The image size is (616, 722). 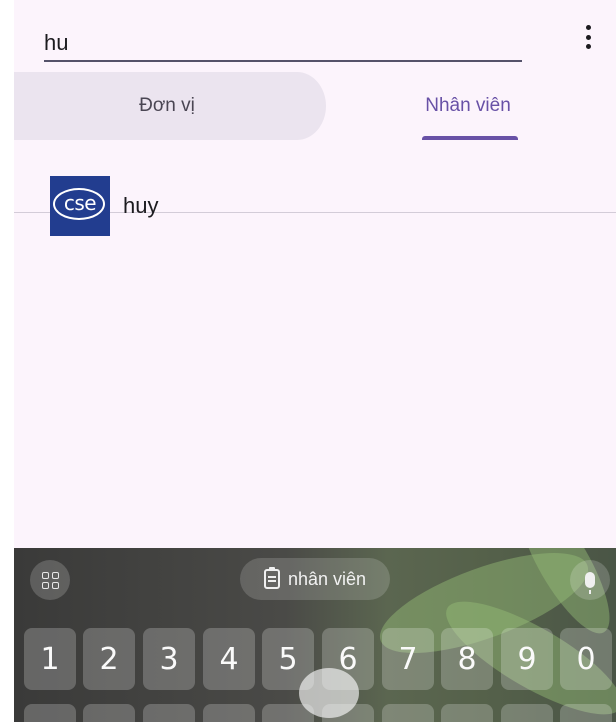 I want to click on keyboard-toolbar: nhân viên, so click(x=315, y=579).